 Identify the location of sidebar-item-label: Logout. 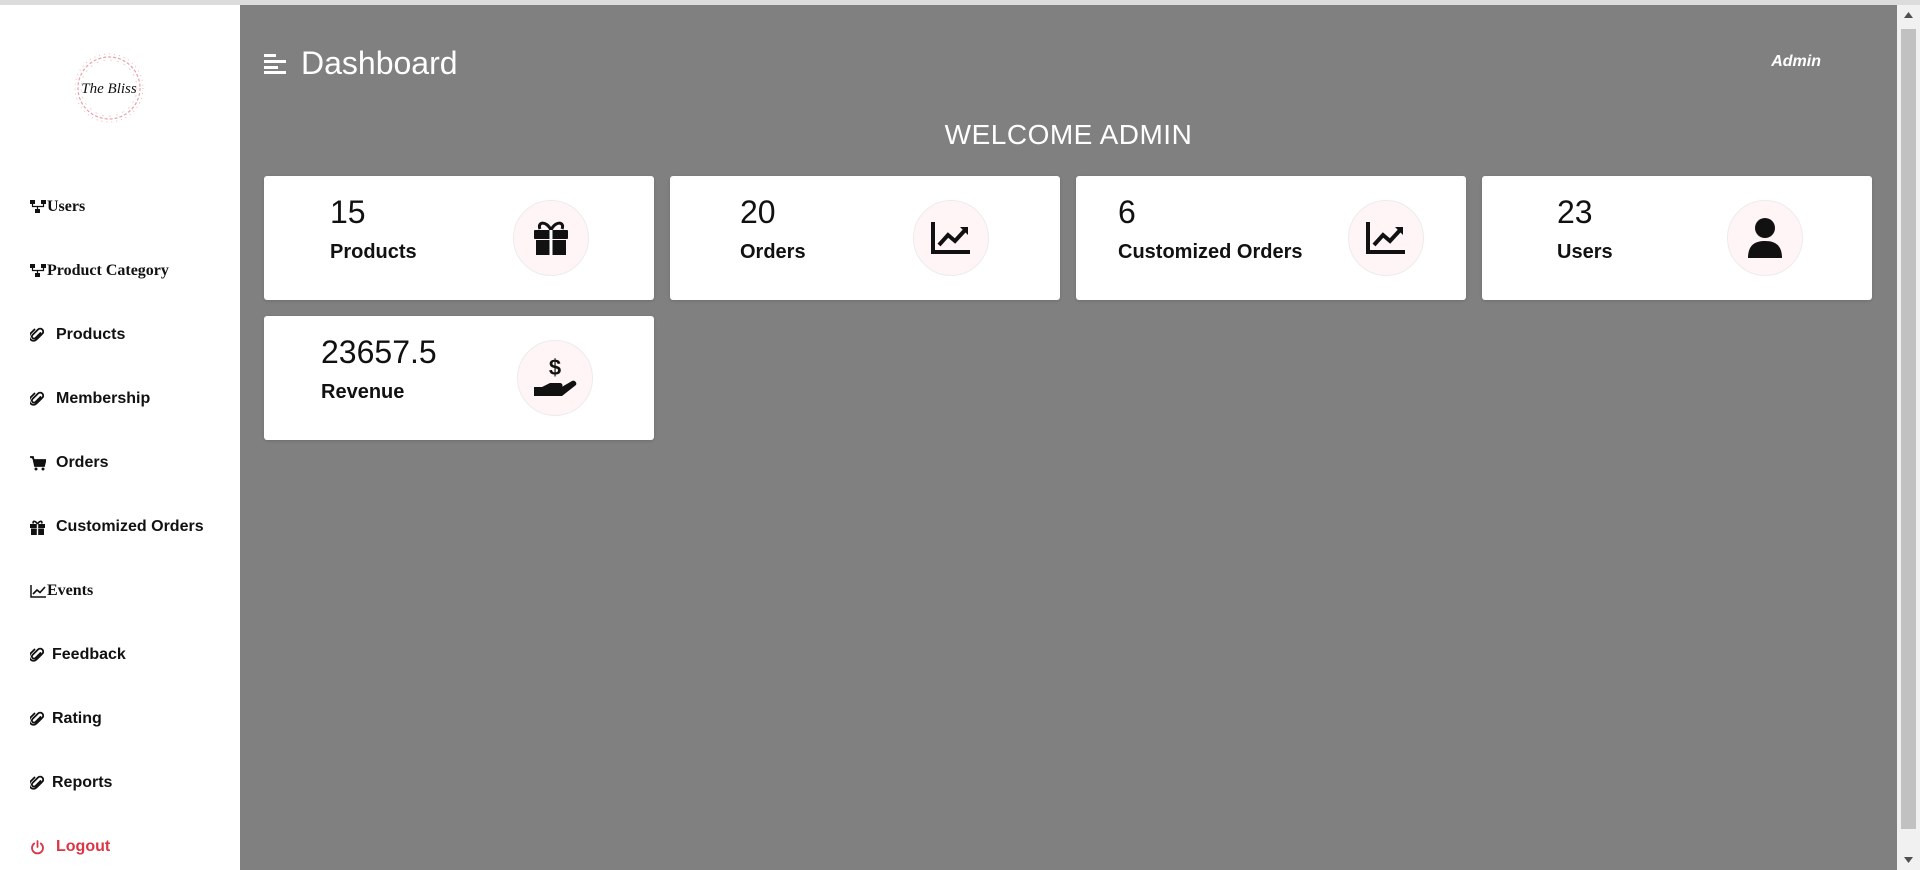
(83, 846).